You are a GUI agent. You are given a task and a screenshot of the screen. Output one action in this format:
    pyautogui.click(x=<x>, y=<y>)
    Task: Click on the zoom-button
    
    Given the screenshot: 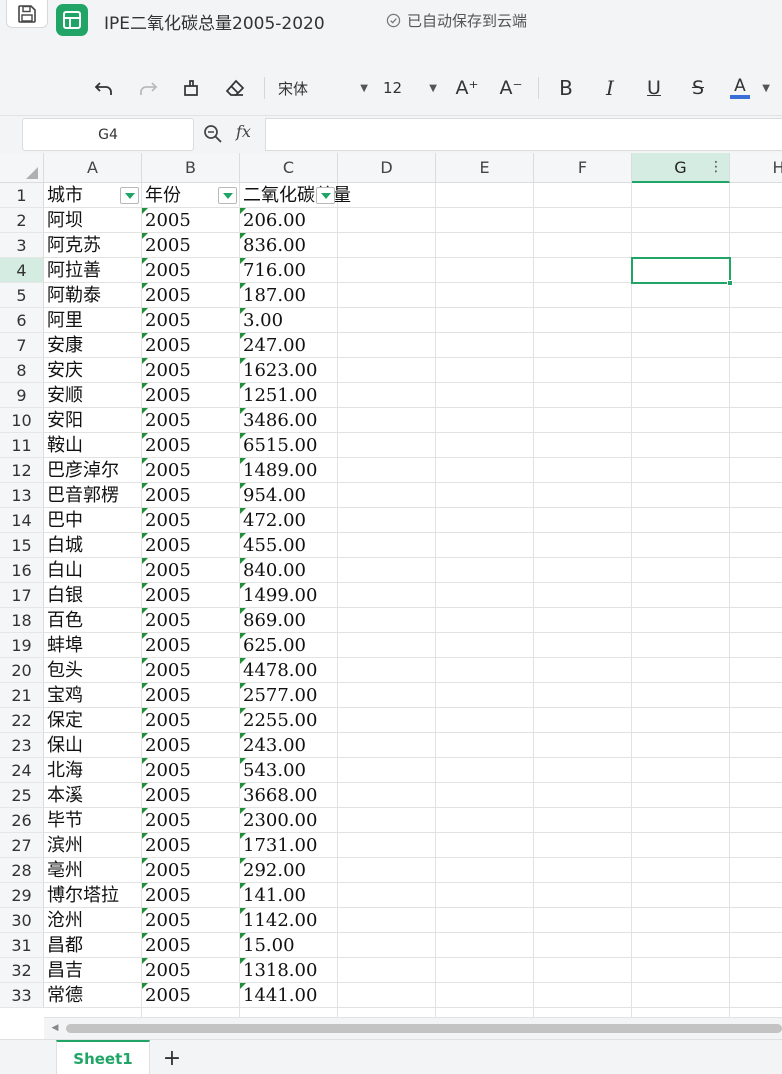 What is the action you would take?
    pyautogui.click(x=213, y=136)
    